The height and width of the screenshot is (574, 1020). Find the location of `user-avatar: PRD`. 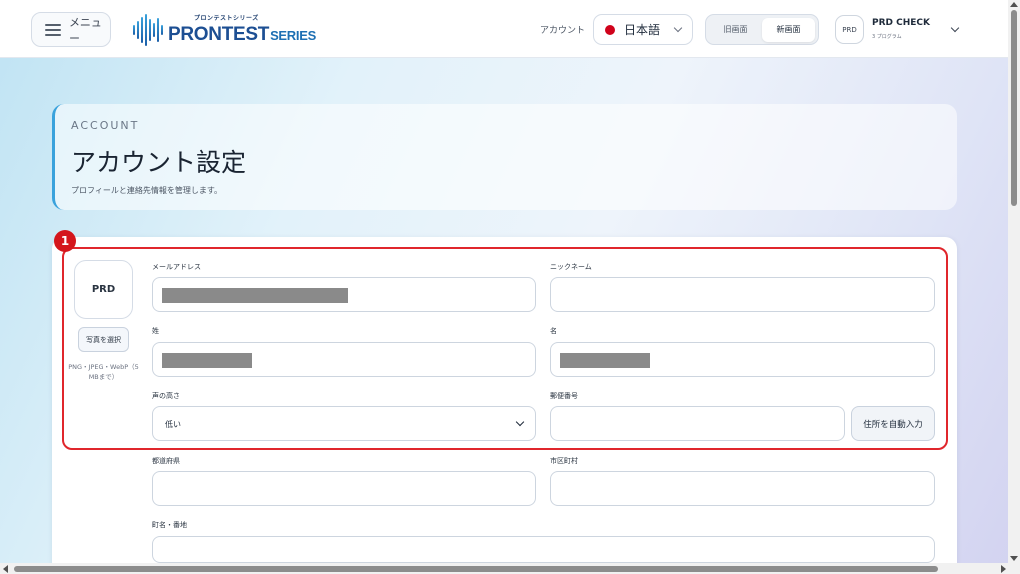

user-avatar: PRD is located at coordinates (849, 29).